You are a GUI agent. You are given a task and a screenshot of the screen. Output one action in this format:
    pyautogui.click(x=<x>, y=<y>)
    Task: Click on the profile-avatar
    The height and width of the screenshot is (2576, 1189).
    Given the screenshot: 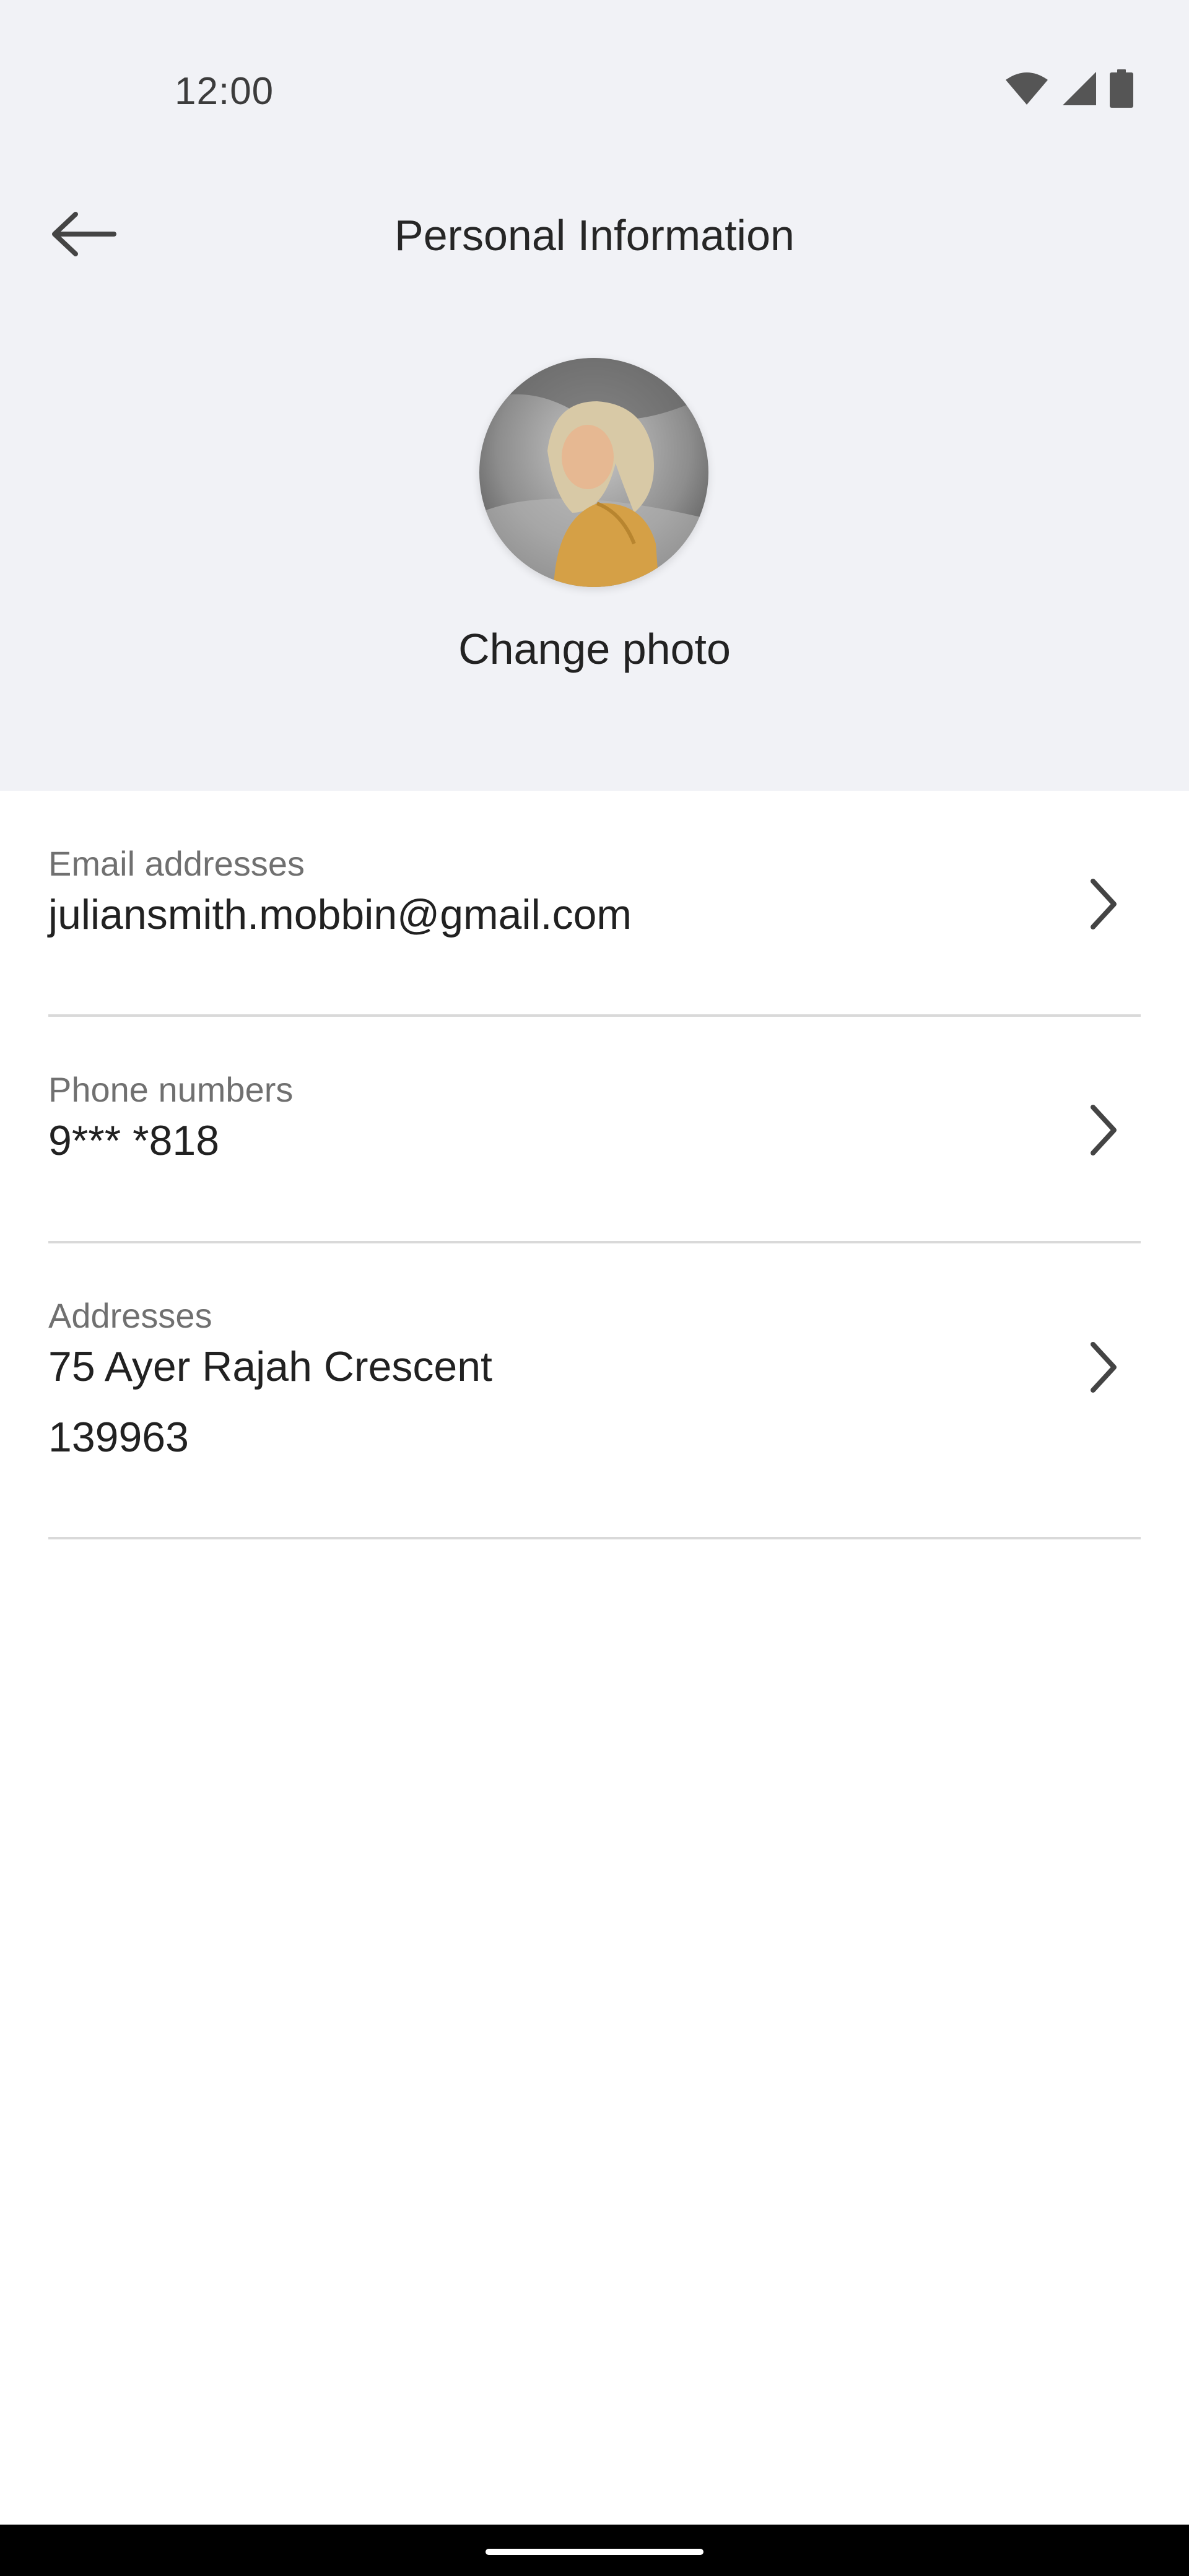 What is the action you would take?
    pyautogui.click(x=593, y=472)
    